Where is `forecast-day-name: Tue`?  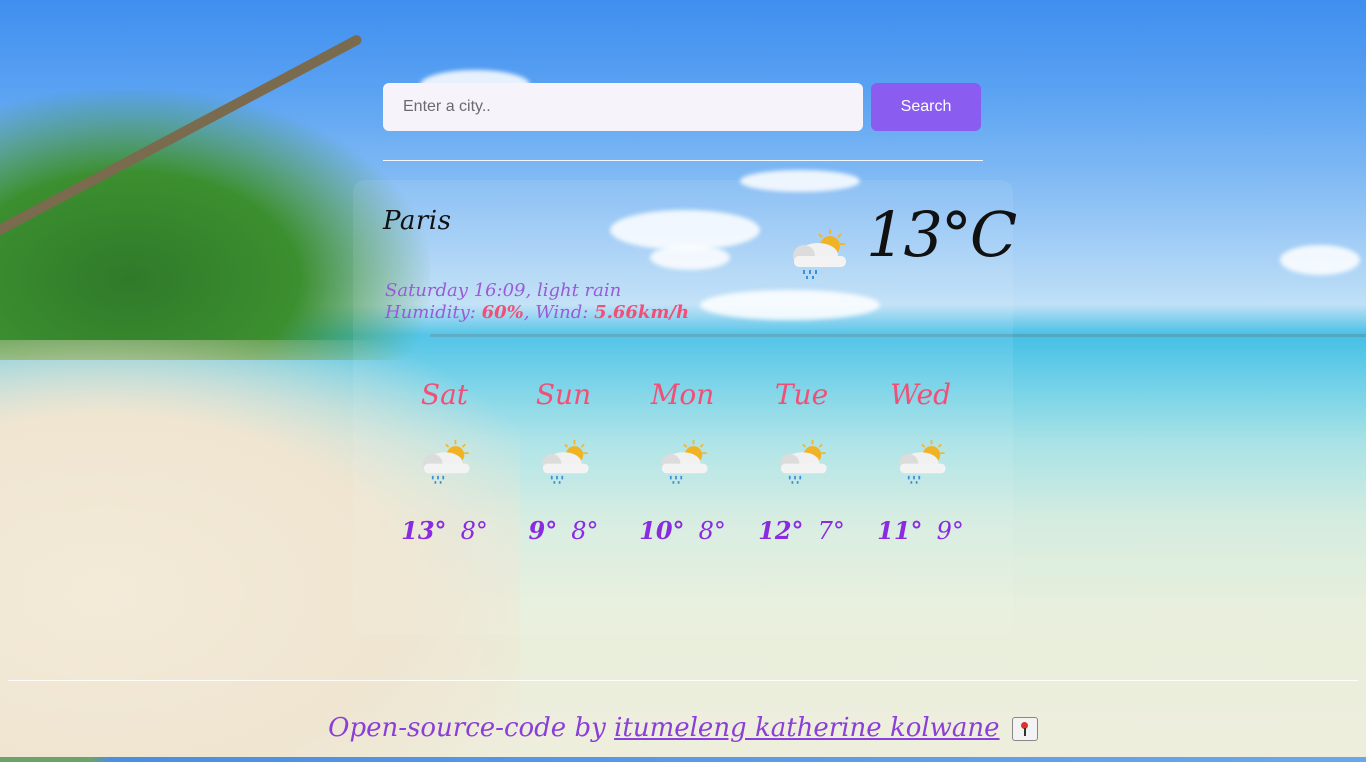 forecast-day-name: Tue is located at coordinates (801, 394).